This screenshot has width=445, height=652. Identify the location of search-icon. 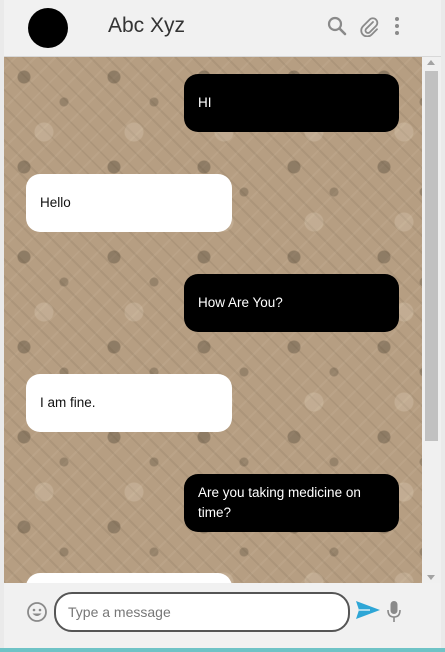
(337, 26).